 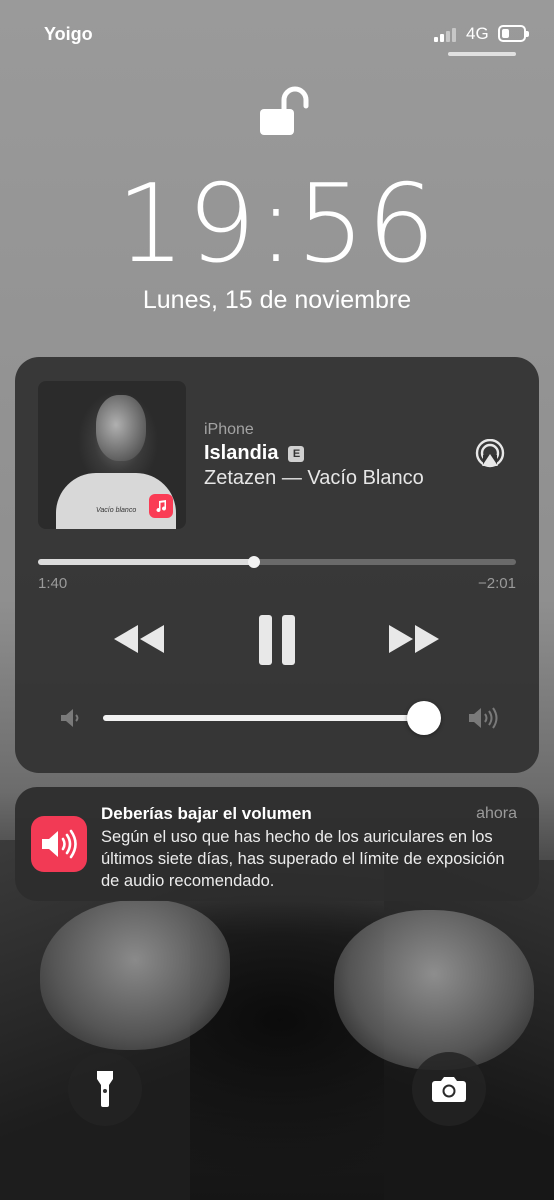 I want to click on artist-album: Zetazen — Vacío Blanco, so click(x=314, y=478).